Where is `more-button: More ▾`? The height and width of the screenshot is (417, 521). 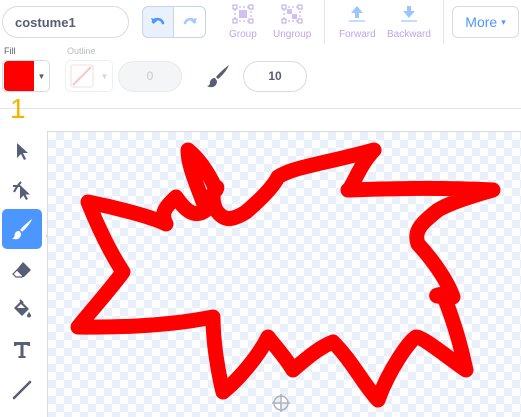
more-button: More ▾ is located at coordinates (485, 22).